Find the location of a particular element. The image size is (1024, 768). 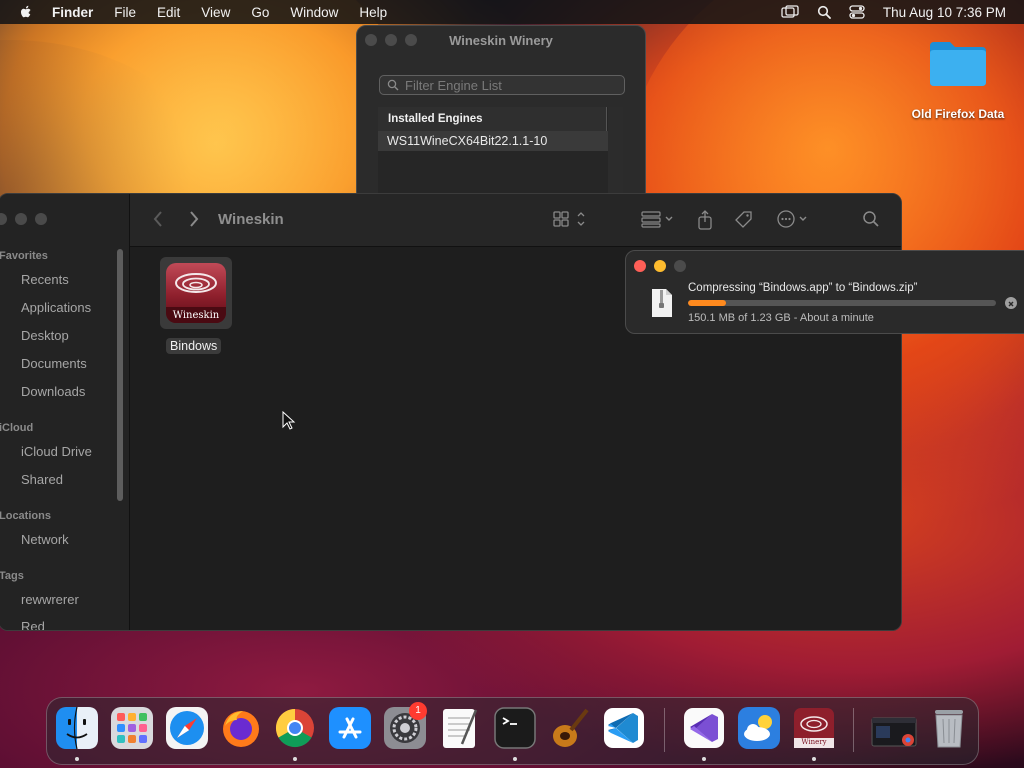

folder-icon is located at coordinates (958, 64).